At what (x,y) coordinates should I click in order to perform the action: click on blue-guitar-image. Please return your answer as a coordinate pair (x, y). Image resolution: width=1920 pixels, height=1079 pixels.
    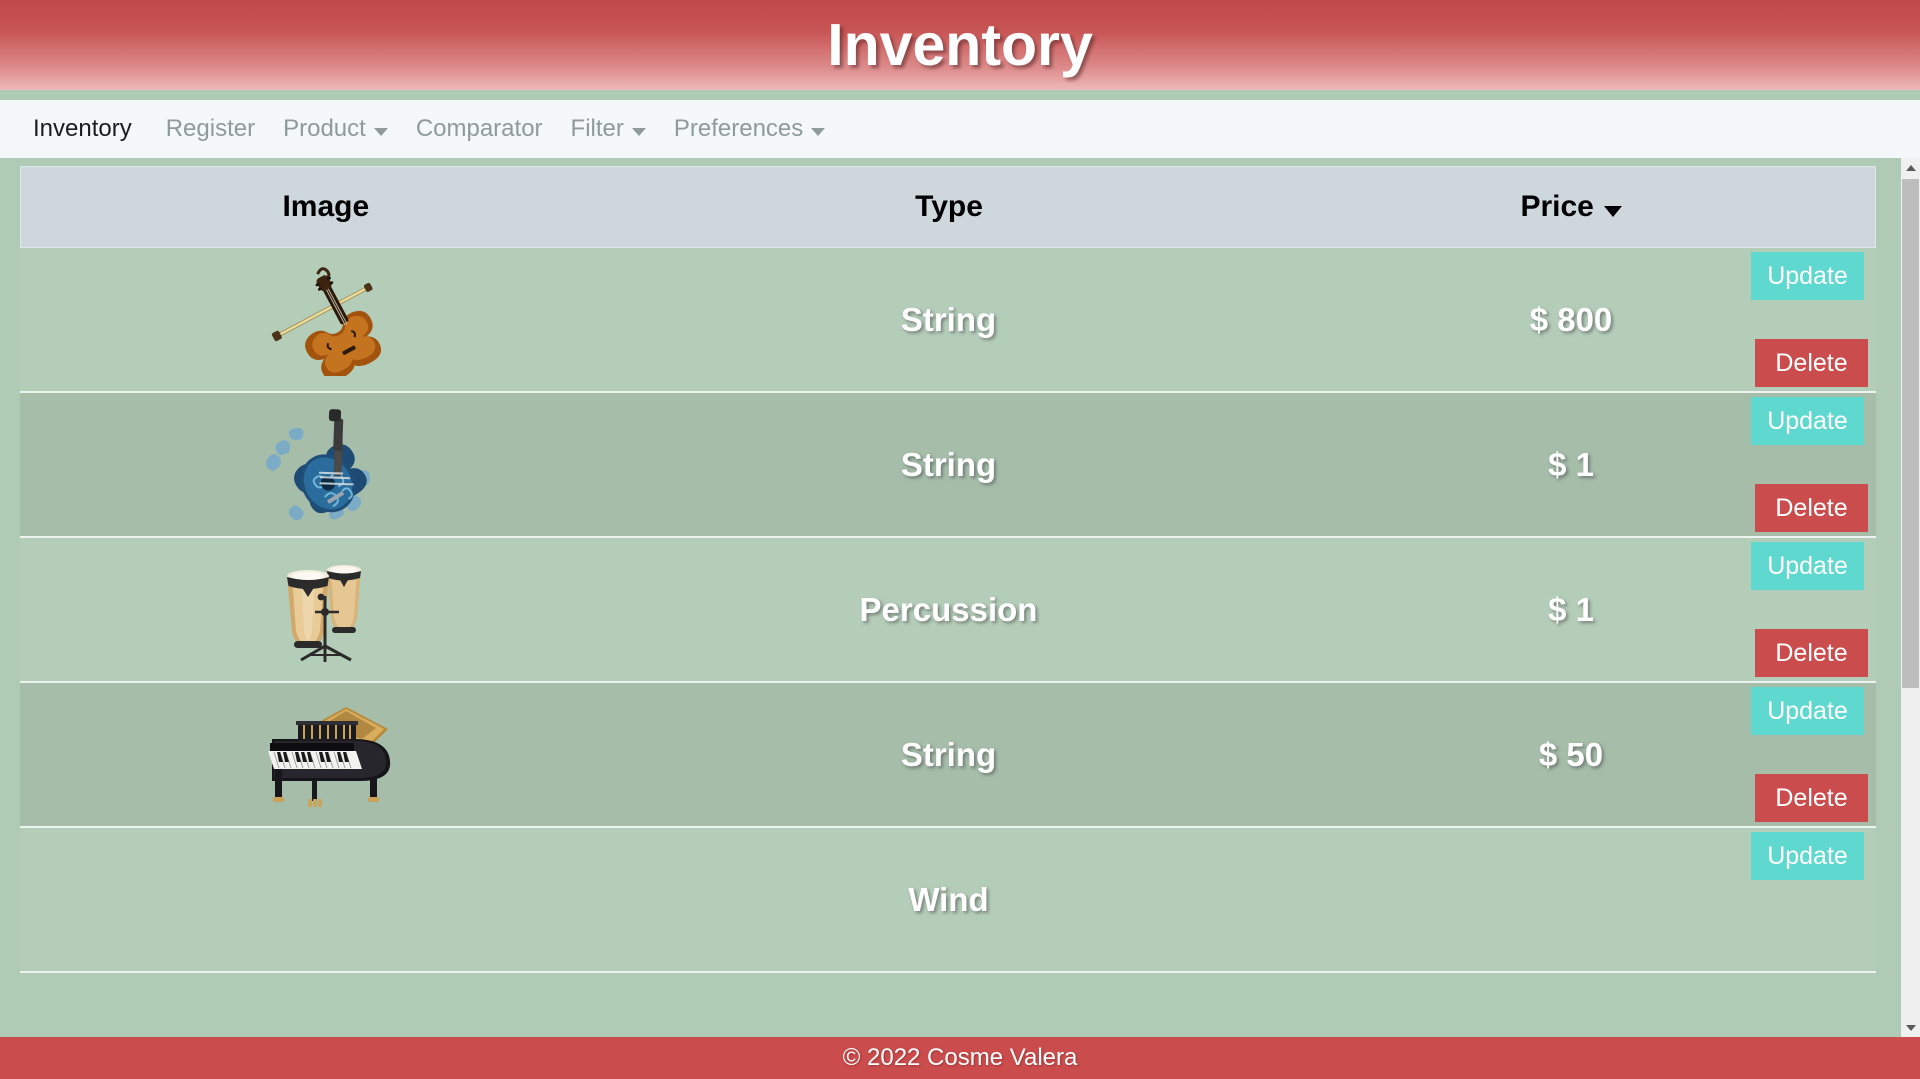
    Looking at the image, I should click on (325, 464).